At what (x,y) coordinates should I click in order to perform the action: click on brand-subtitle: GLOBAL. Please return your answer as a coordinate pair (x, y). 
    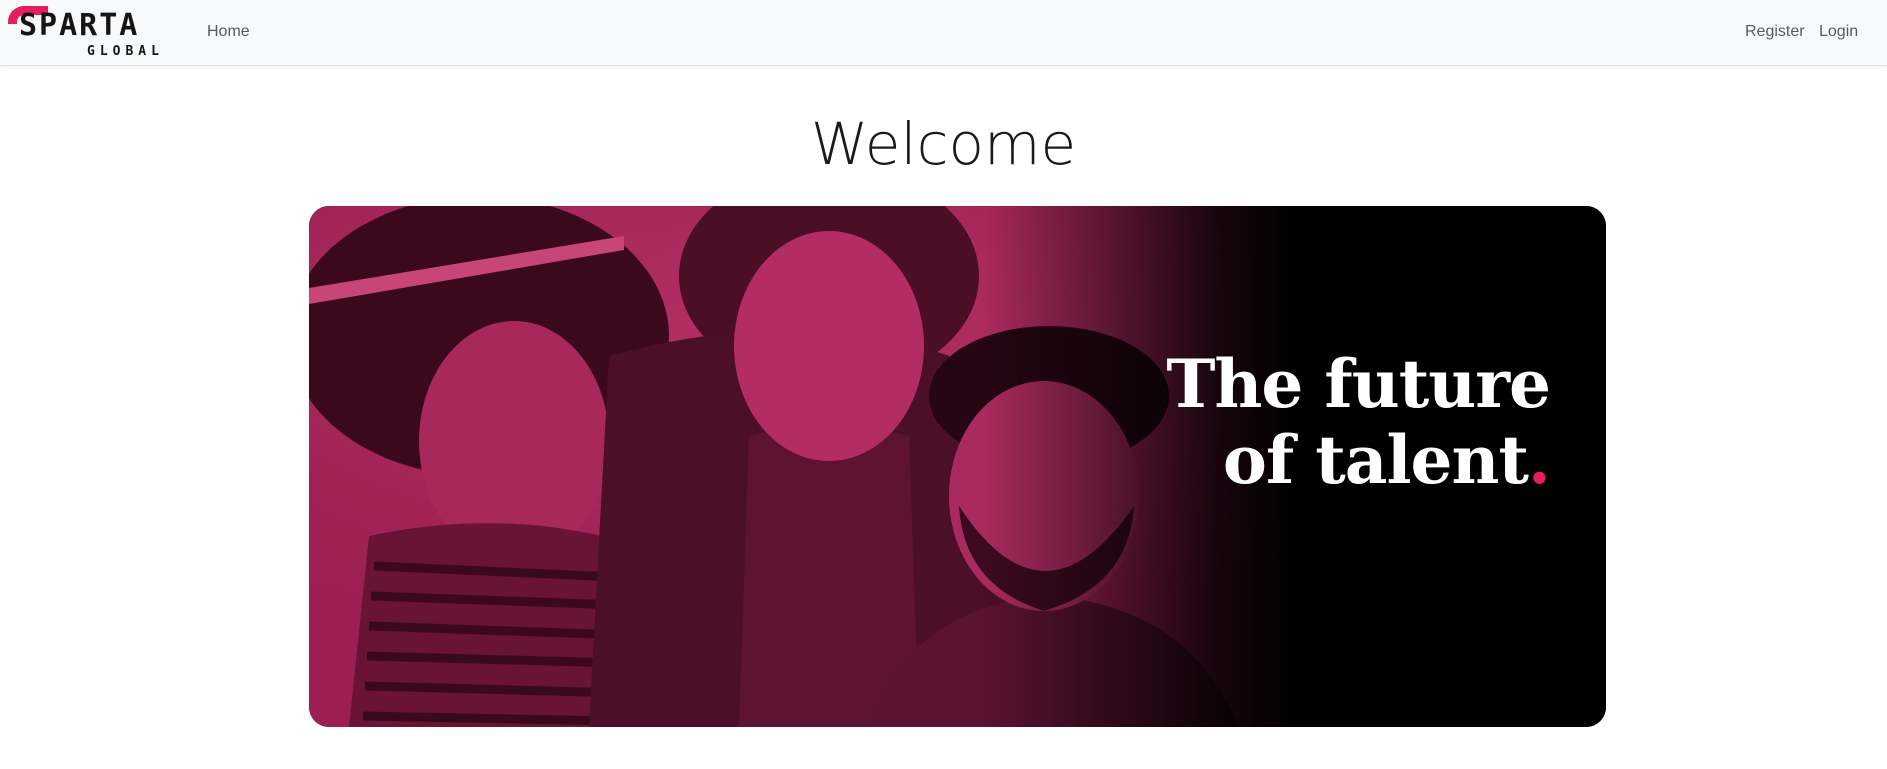
    Looking at the image, I should click on (125, 51).